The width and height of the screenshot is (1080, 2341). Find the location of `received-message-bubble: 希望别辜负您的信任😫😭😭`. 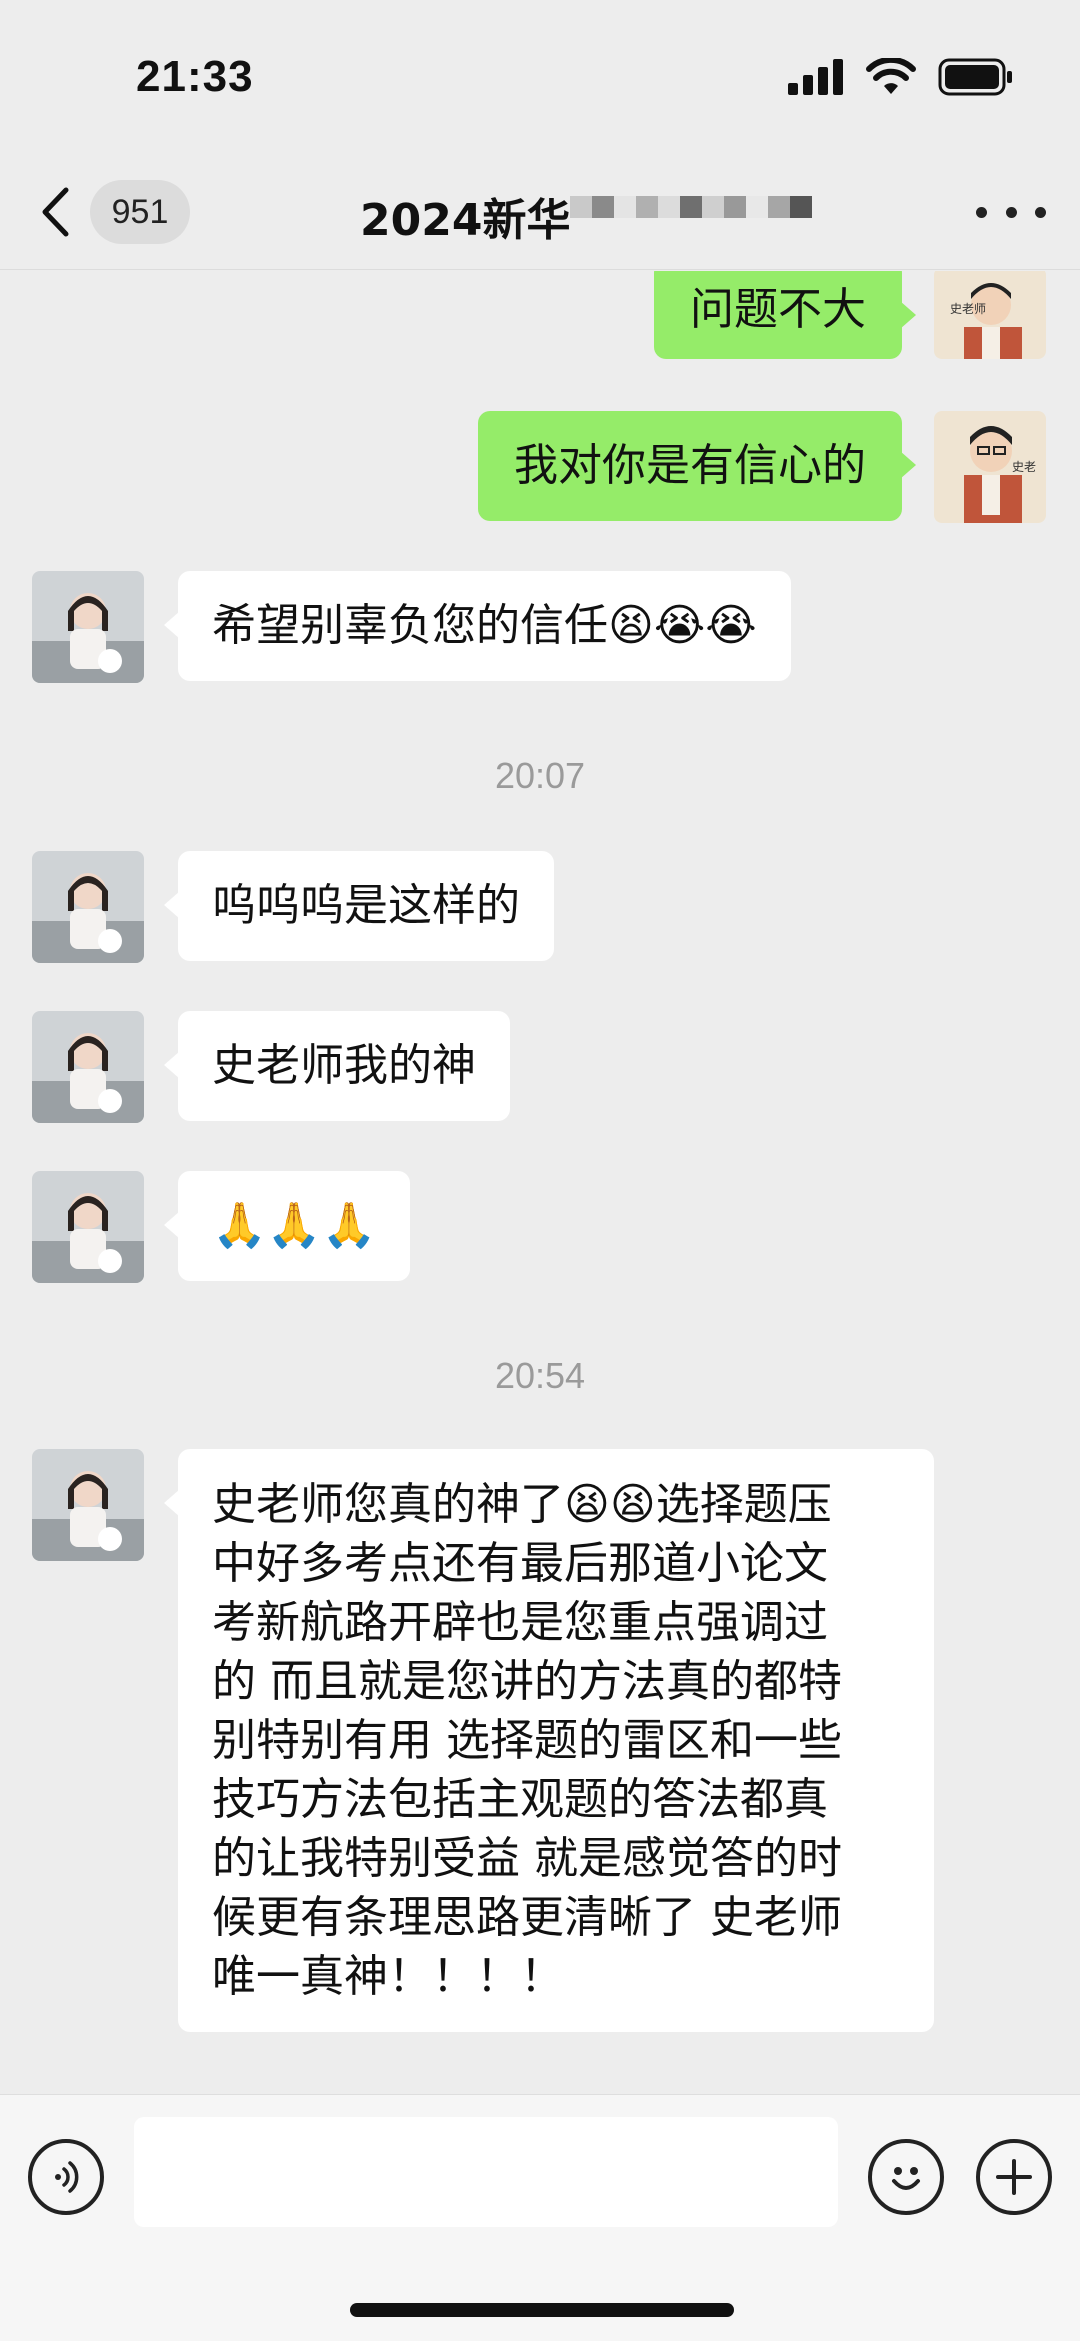

received-message-bubble: 希望别辜负您的信任😫😭😭 is located at coordinates (477, 626).